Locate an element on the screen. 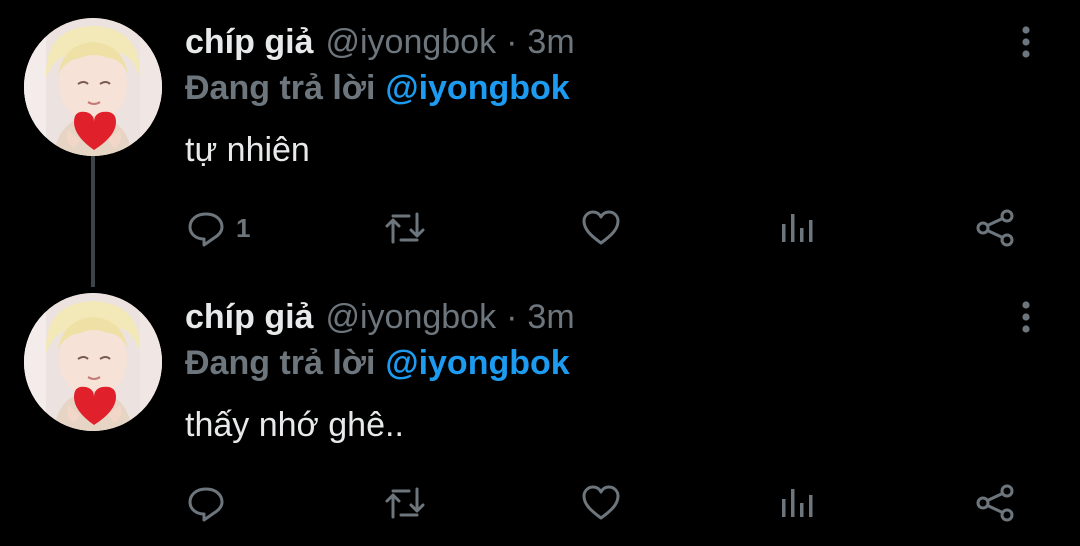 The width and height of the screenshot is (1080, 546). reply-button: 1 is located at coordinates (218, 228).